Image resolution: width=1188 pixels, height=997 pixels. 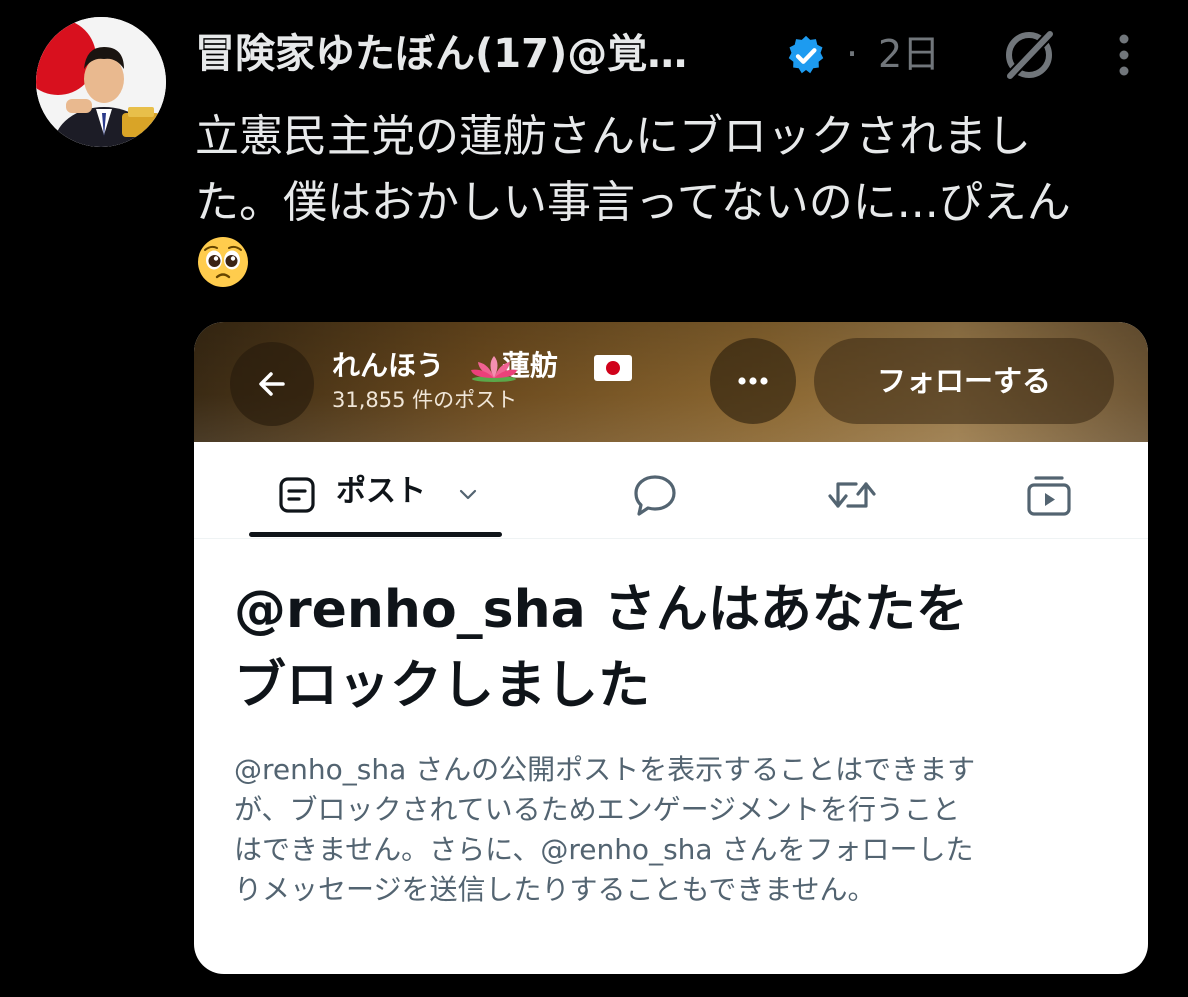 I want to click on verified-badge-icon, so click(x=806, y=56).